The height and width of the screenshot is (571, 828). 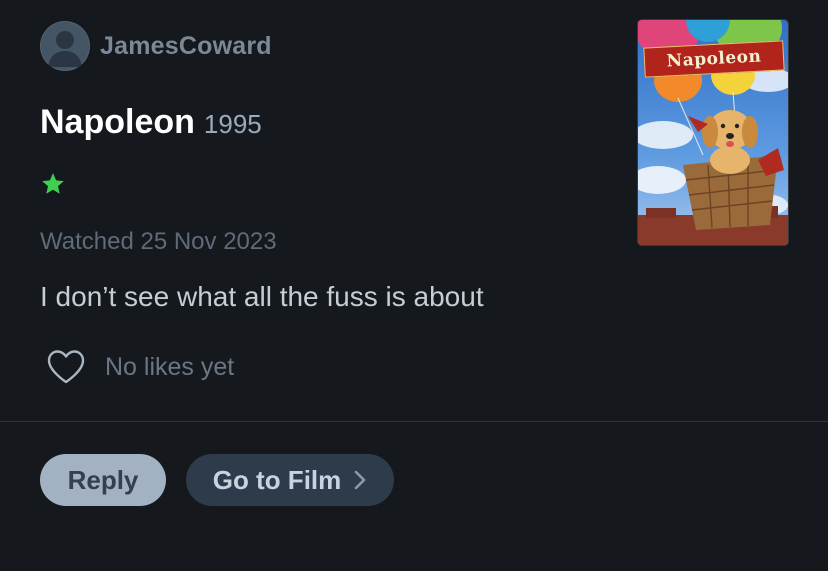 I want to click on divider, so click(x=414, y=421).